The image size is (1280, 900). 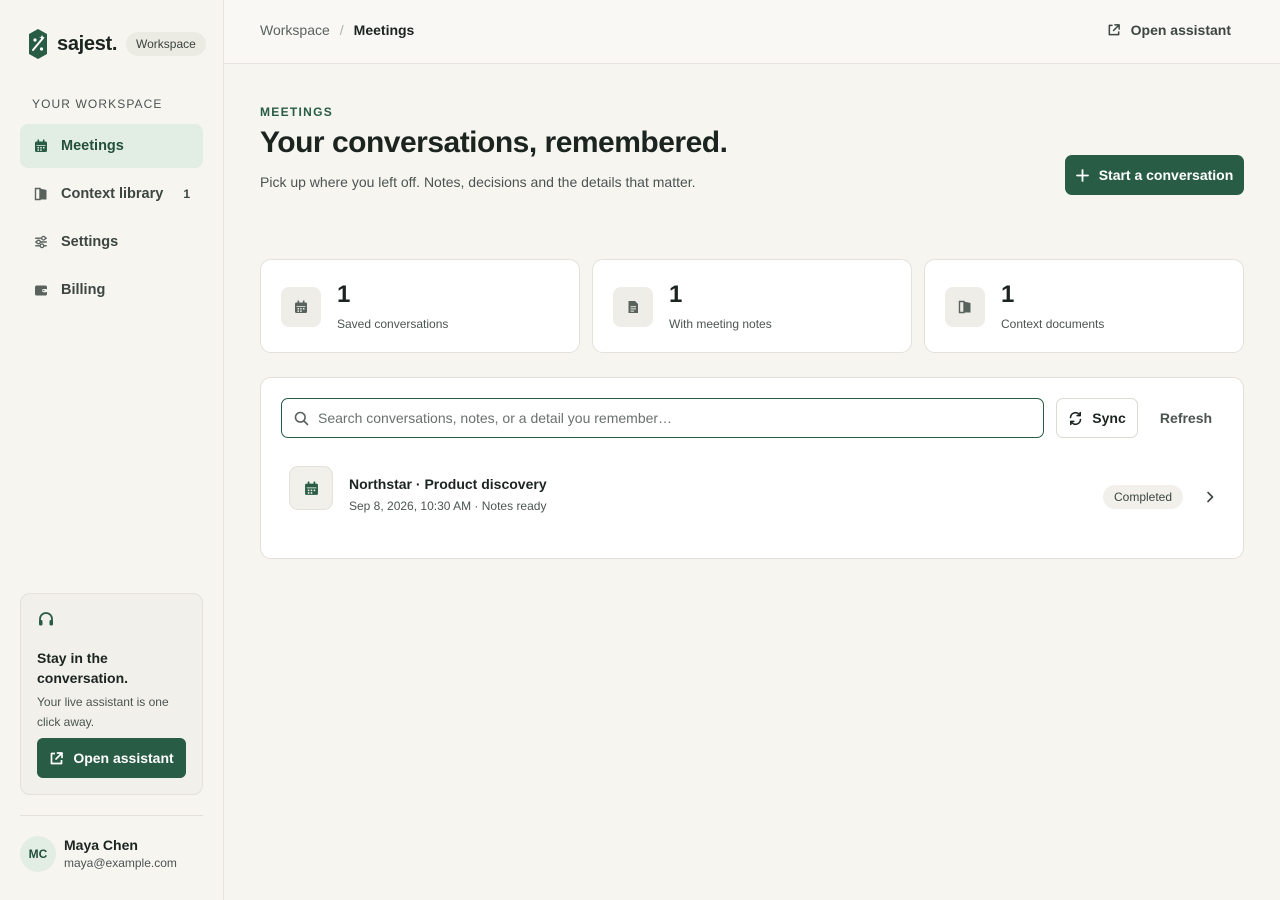 I want to click on top-open-assistant-label: Open assistant, so click(x=1180, y=30).